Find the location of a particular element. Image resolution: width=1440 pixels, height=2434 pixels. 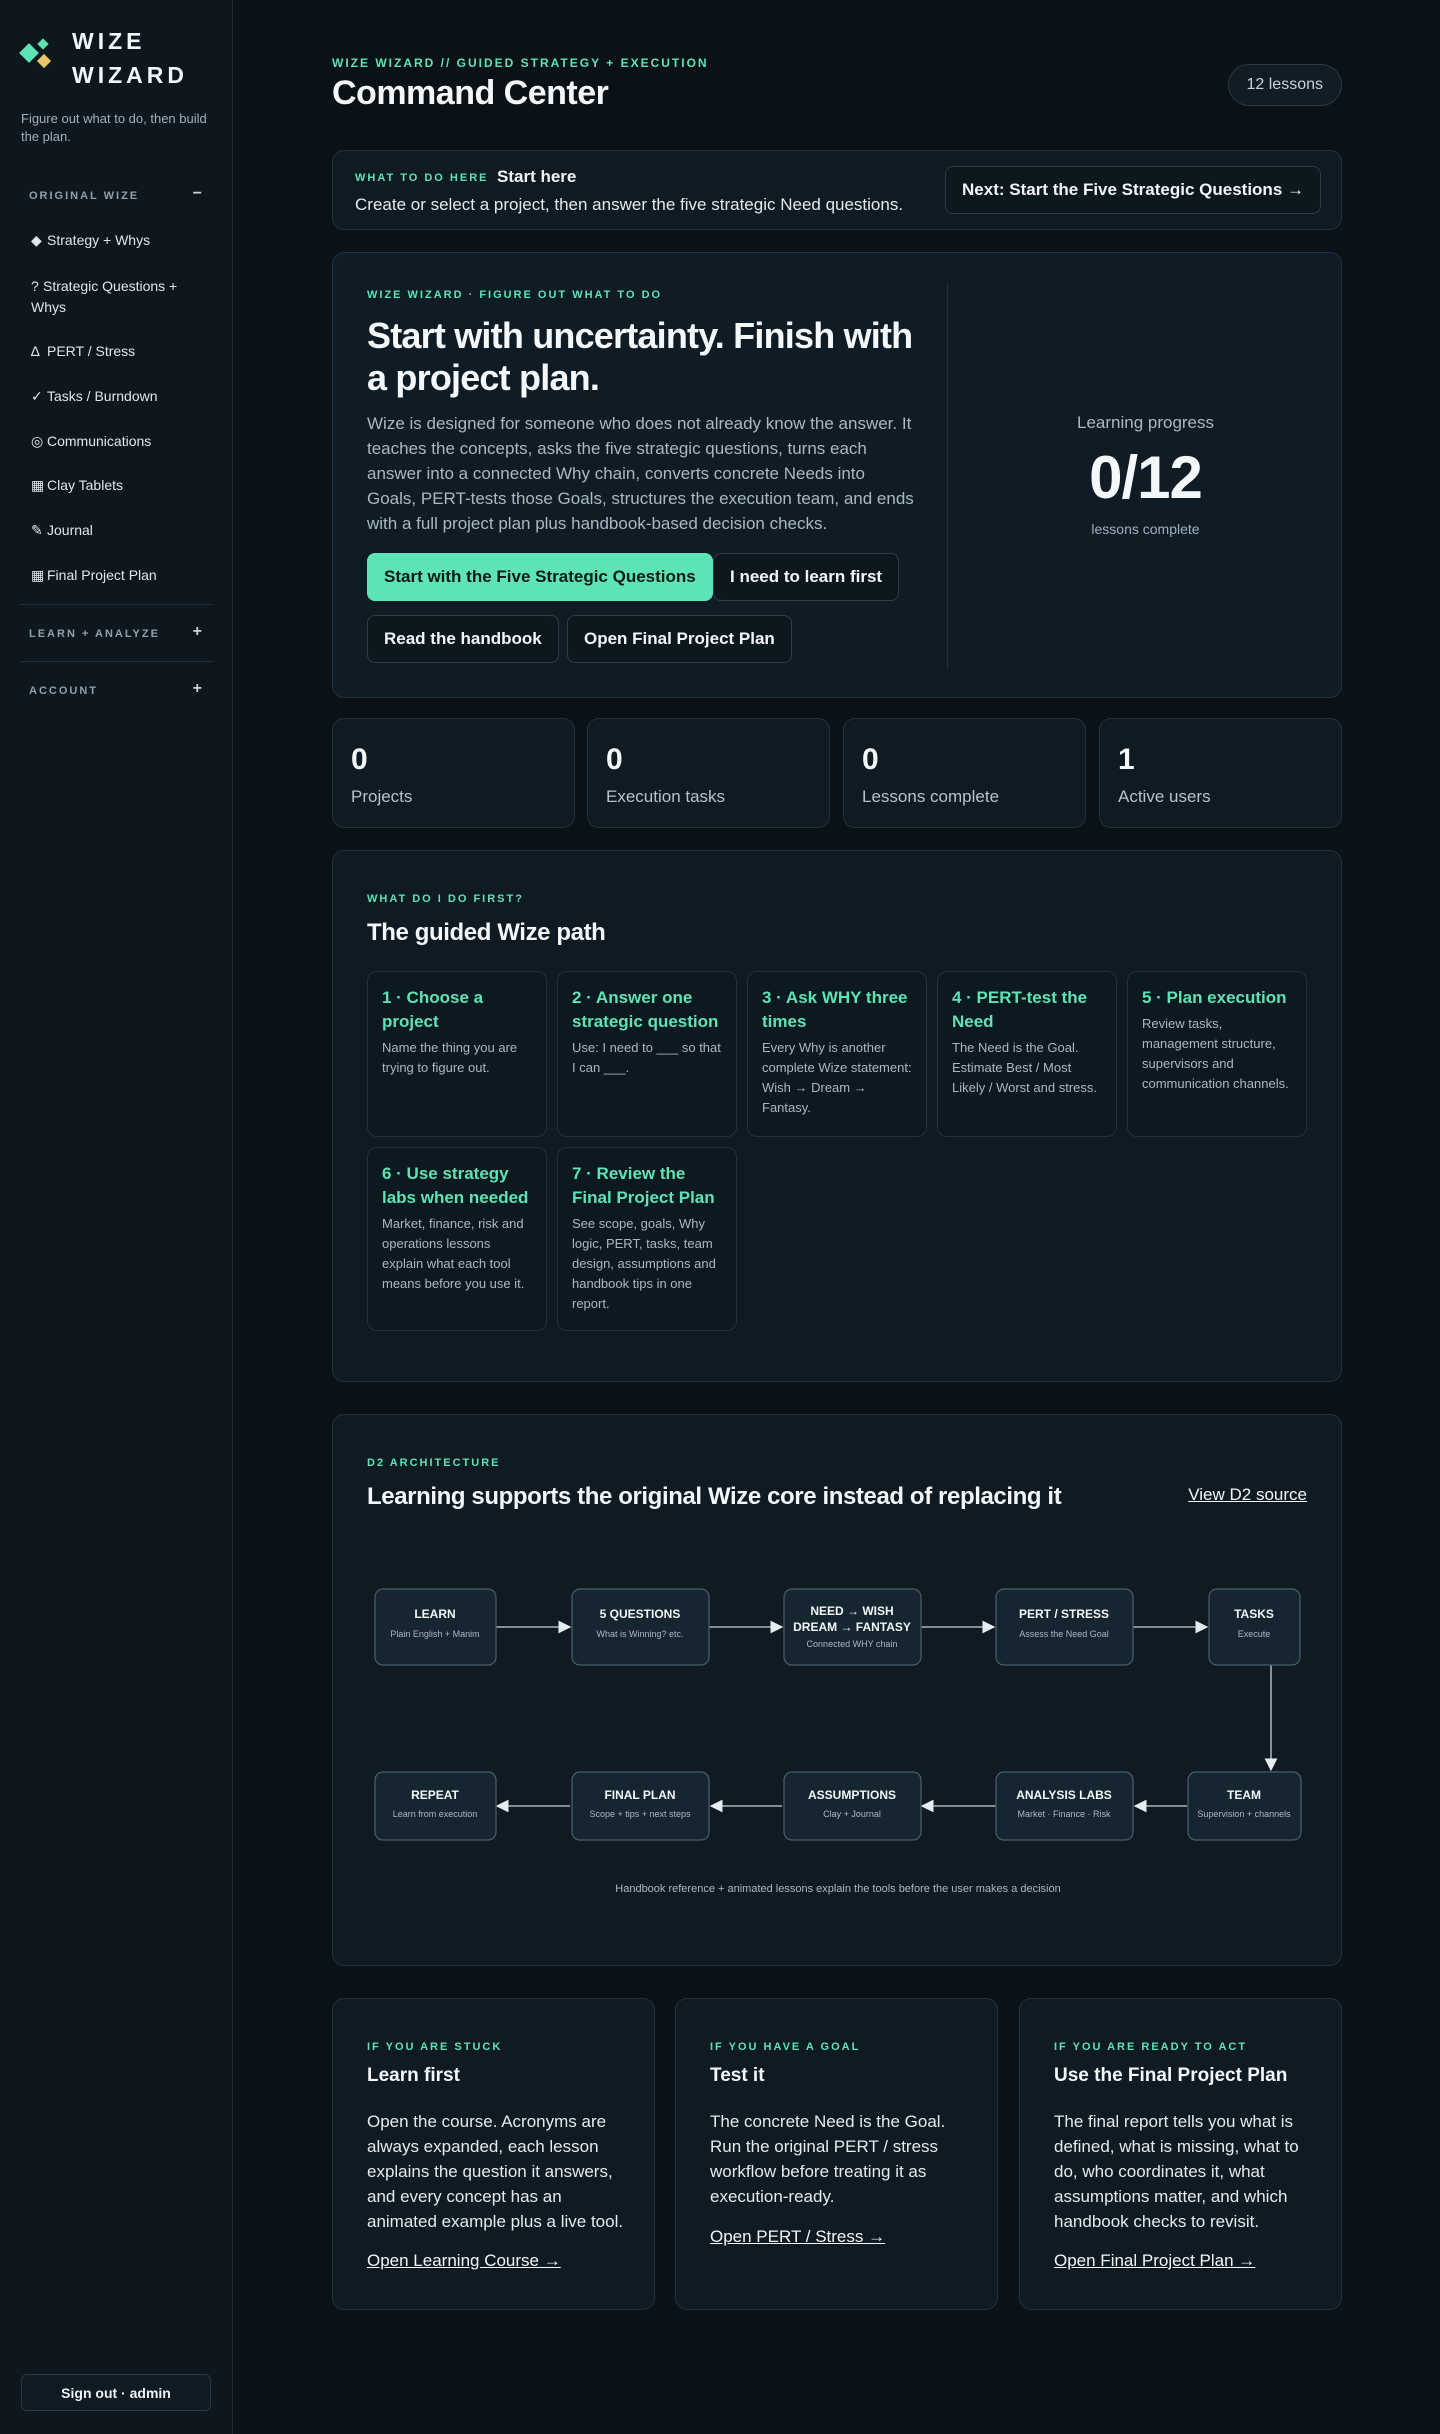

sidebar-item-strategy-whys: ◆ Strategy + Whys is located at coordinates (118, 240).